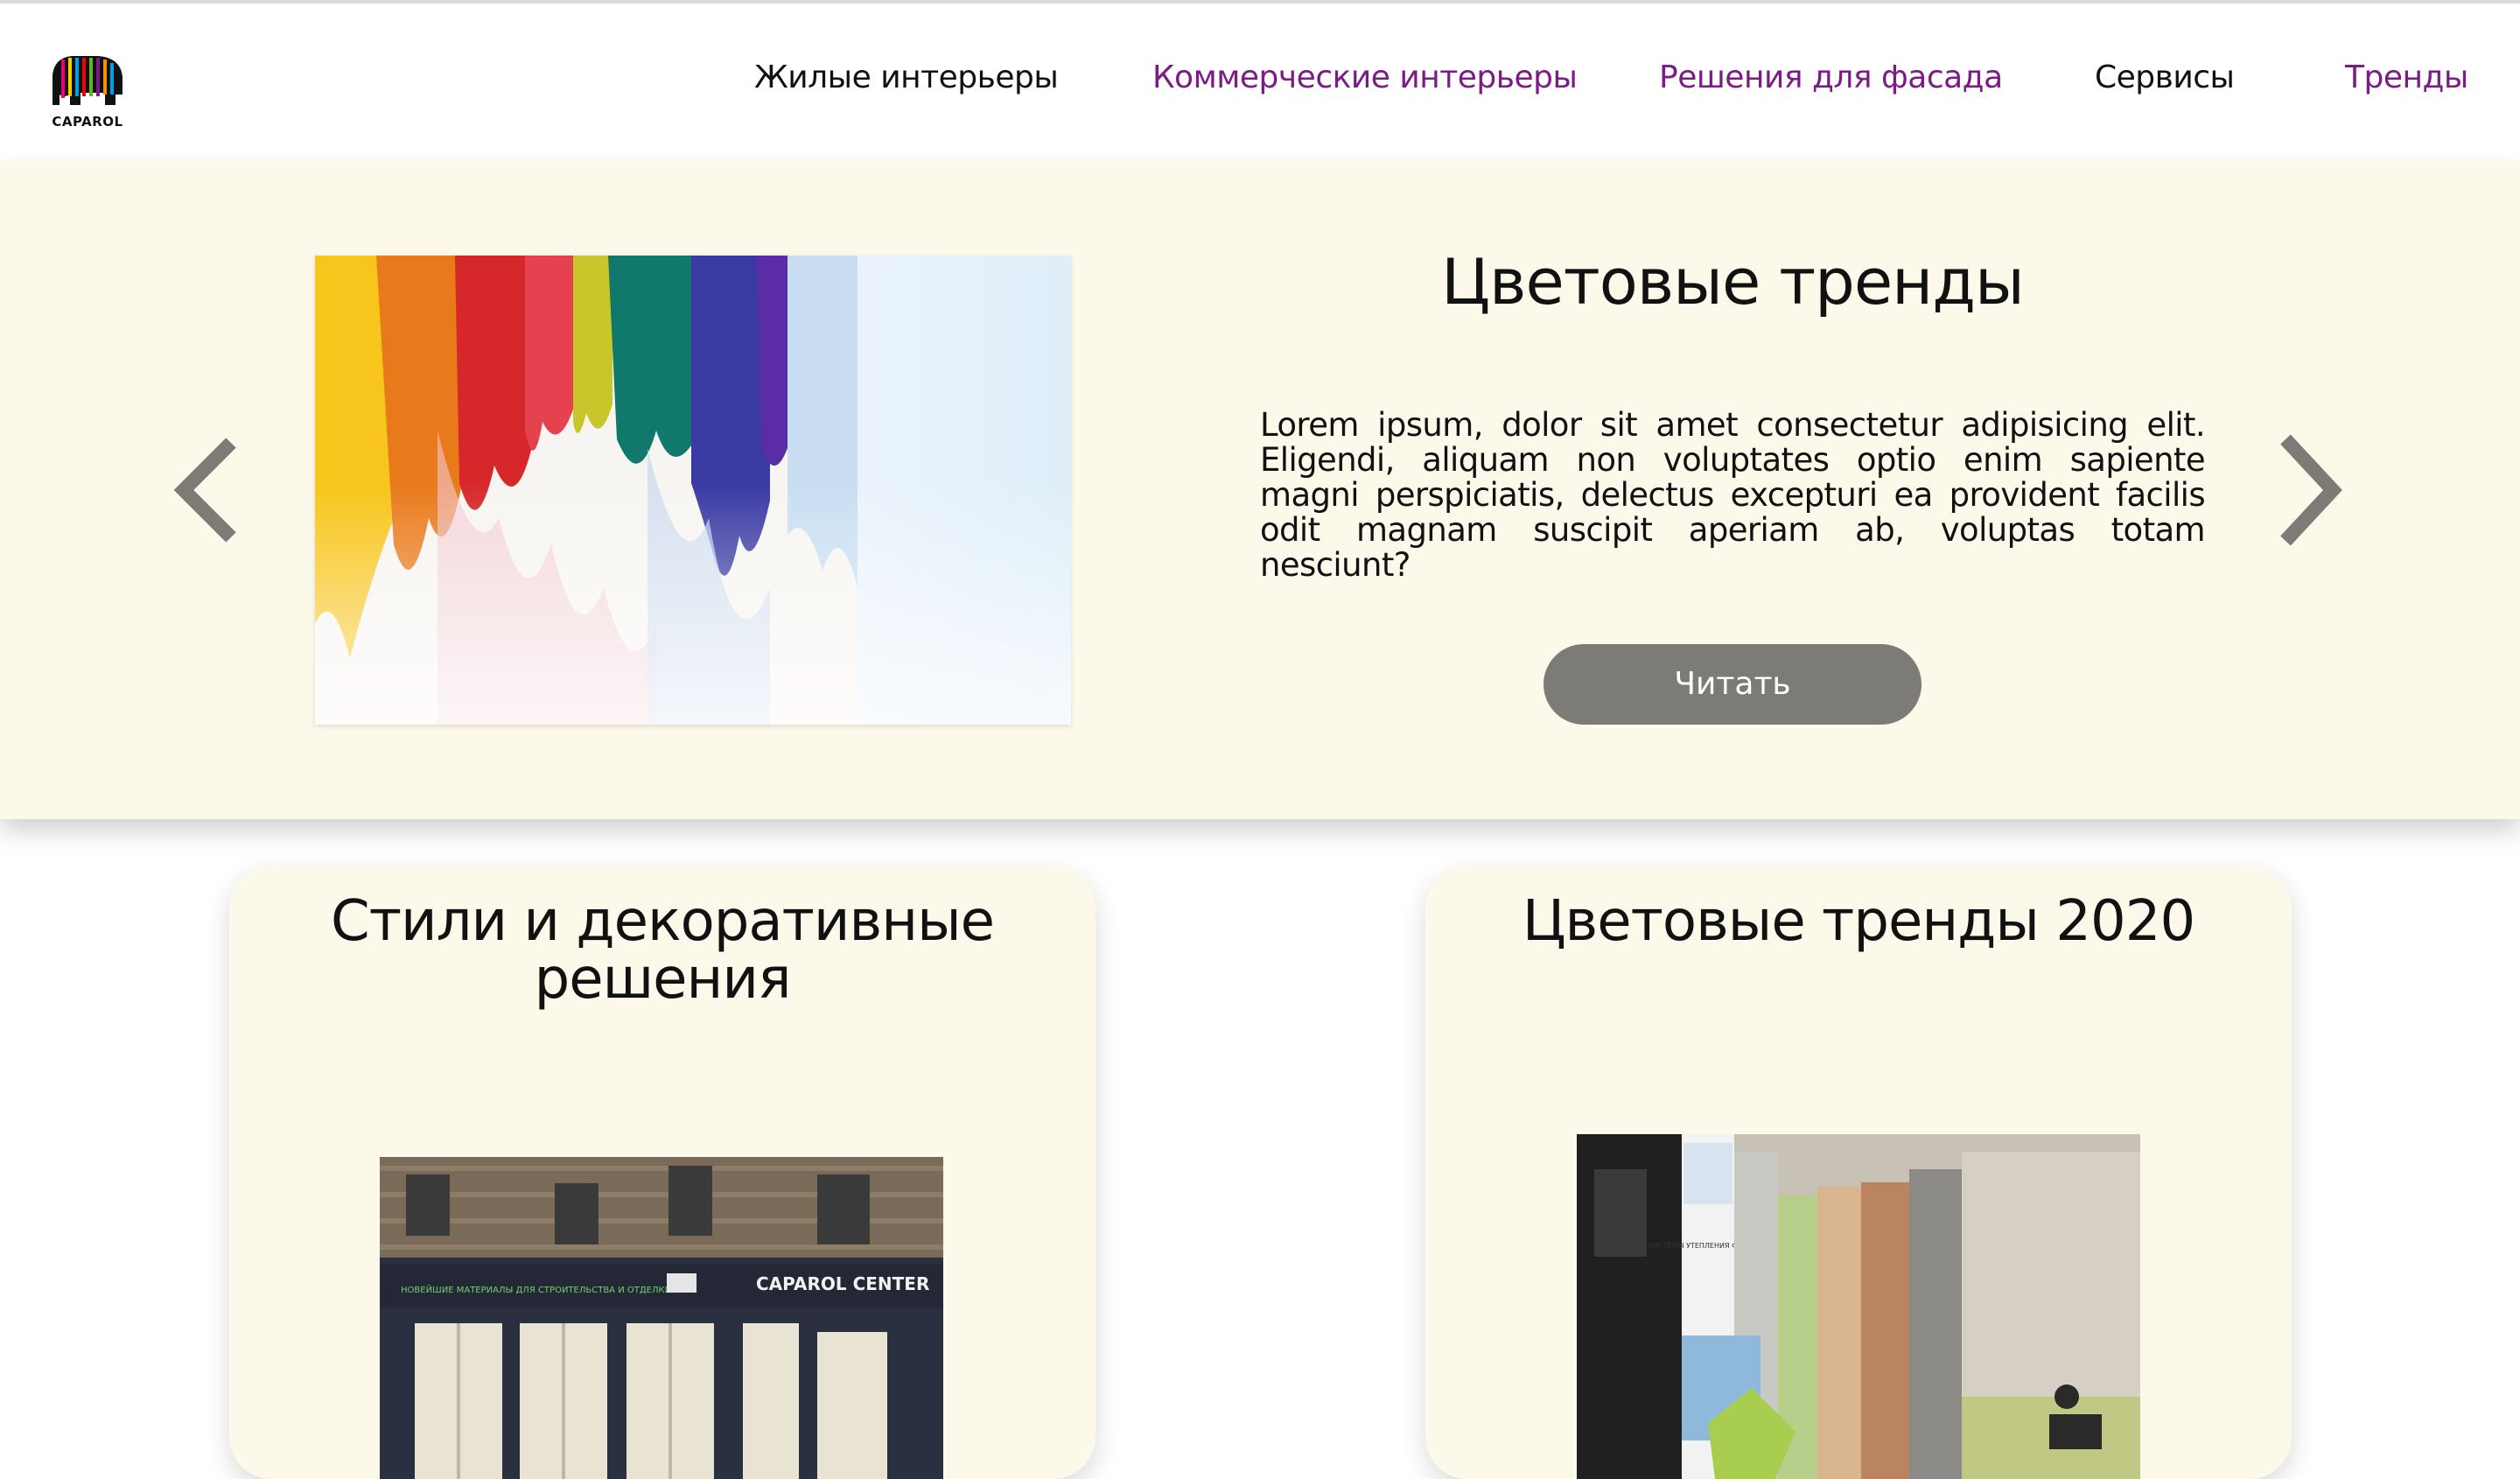 This screenshot has width=2520, height=1479. What do you see at coordinates (1858, 1307) in the screenshot?
I see `showroom-image: СИСТЕМЫ УТЕПЛЕНИЯ ФАСАДОВ` at bounding box center [1858, 1307].